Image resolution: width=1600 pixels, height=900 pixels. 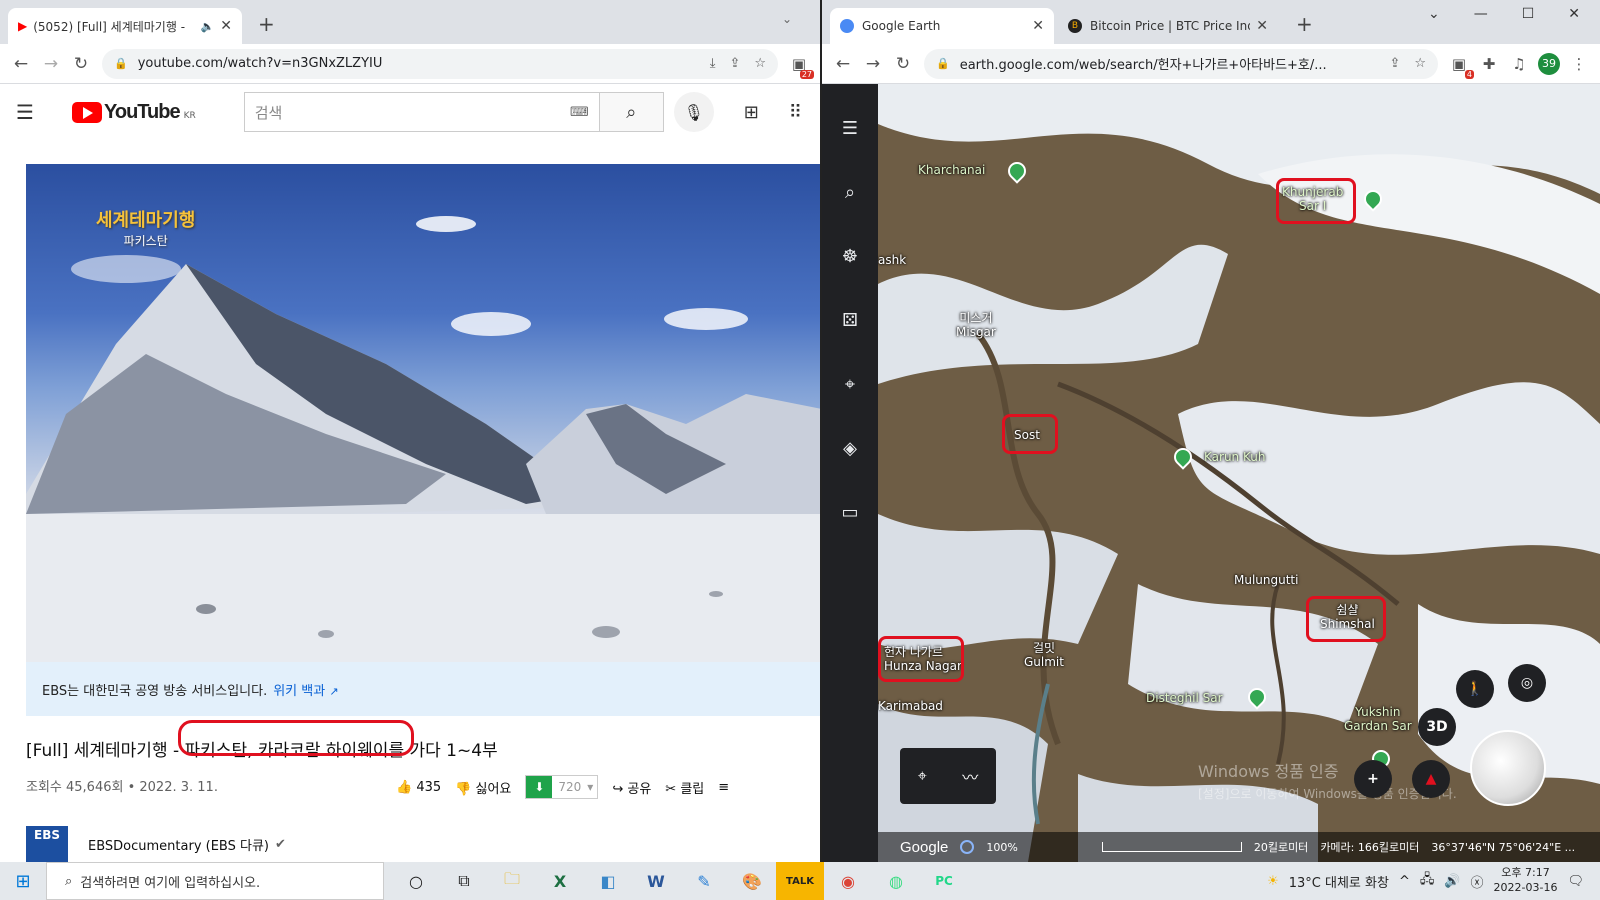 What do you see at coordinates (970, 776) in the screenshot?
I see `draw-path-icon: 〰` at bounding box center [970, 776].